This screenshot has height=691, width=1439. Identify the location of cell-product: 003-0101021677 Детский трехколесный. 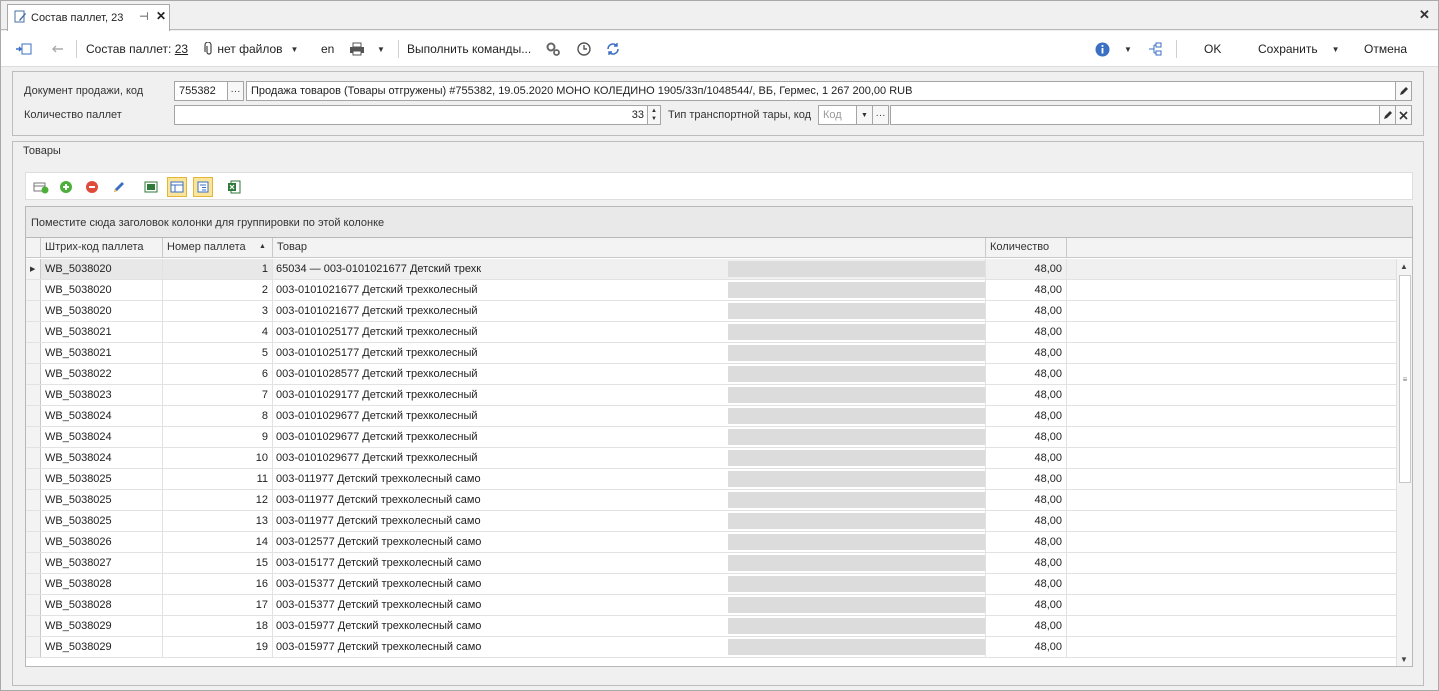
(629, 290).